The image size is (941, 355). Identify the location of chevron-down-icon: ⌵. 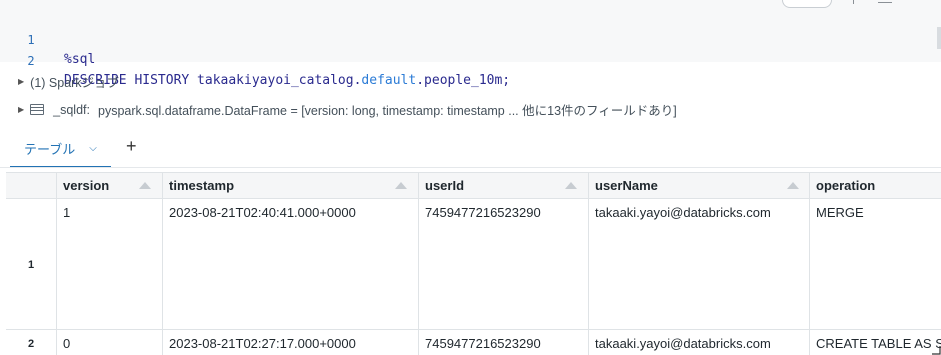
(93, 148).